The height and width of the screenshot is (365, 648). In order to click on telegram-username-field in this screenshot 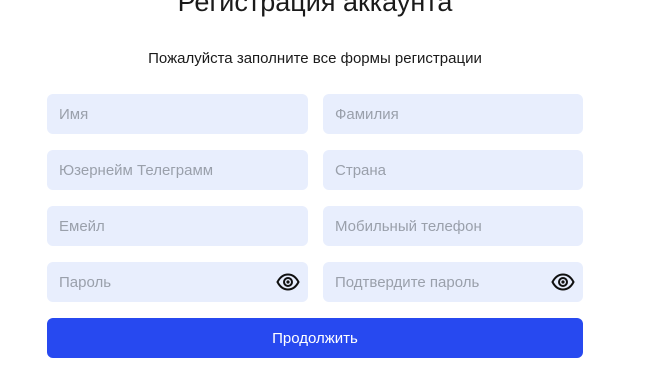, I will do `click(177, 170)`.